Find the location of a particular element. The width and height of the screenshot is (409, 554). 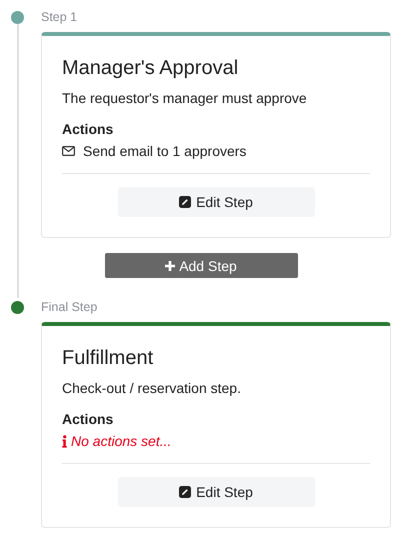

envelope-icon is located at coordinates (68, 151).